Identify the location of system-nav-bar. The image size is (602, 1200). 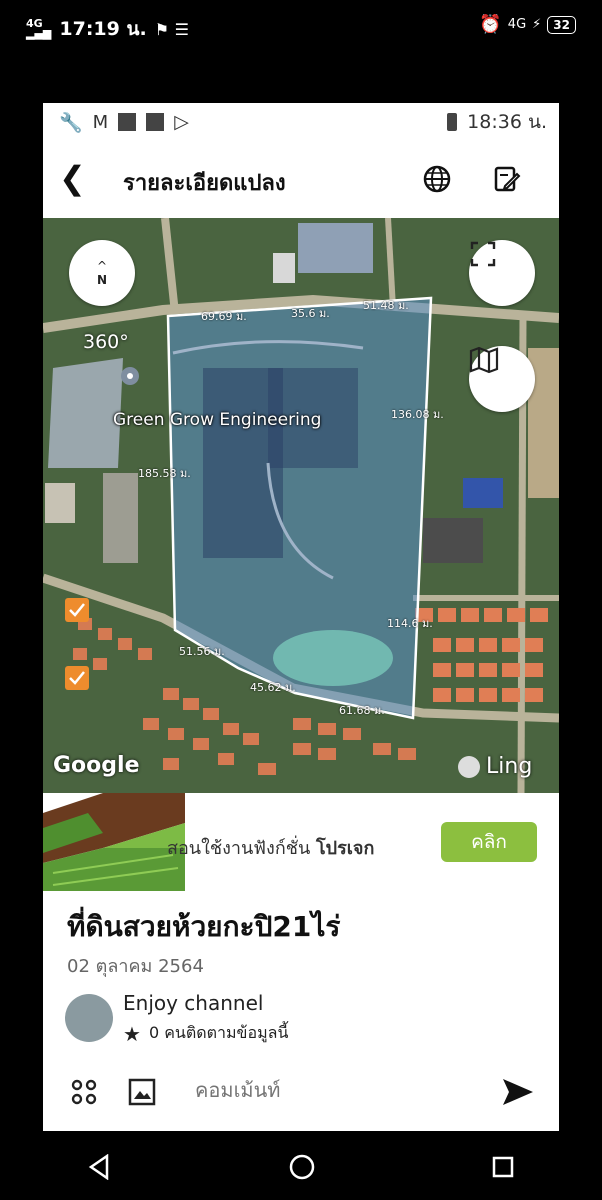
(301, 1169).